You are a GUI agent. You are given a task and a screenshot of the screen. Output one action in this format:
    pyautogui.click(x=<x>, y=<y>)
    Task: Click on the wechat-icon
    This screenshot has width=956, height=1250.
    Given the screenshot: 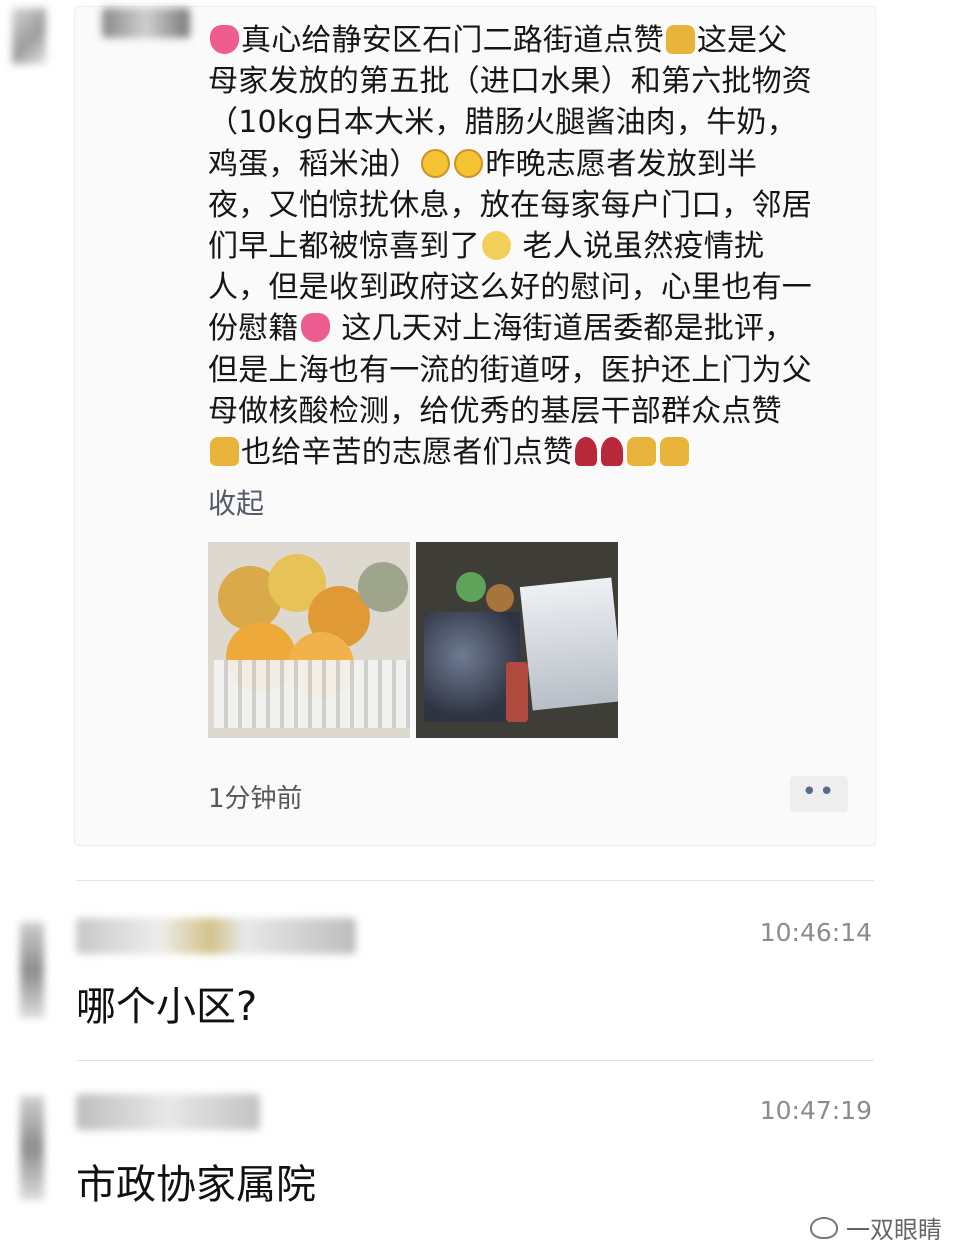 What is the action you would take?
    pyautogui.click(x=824, y=1227)
    